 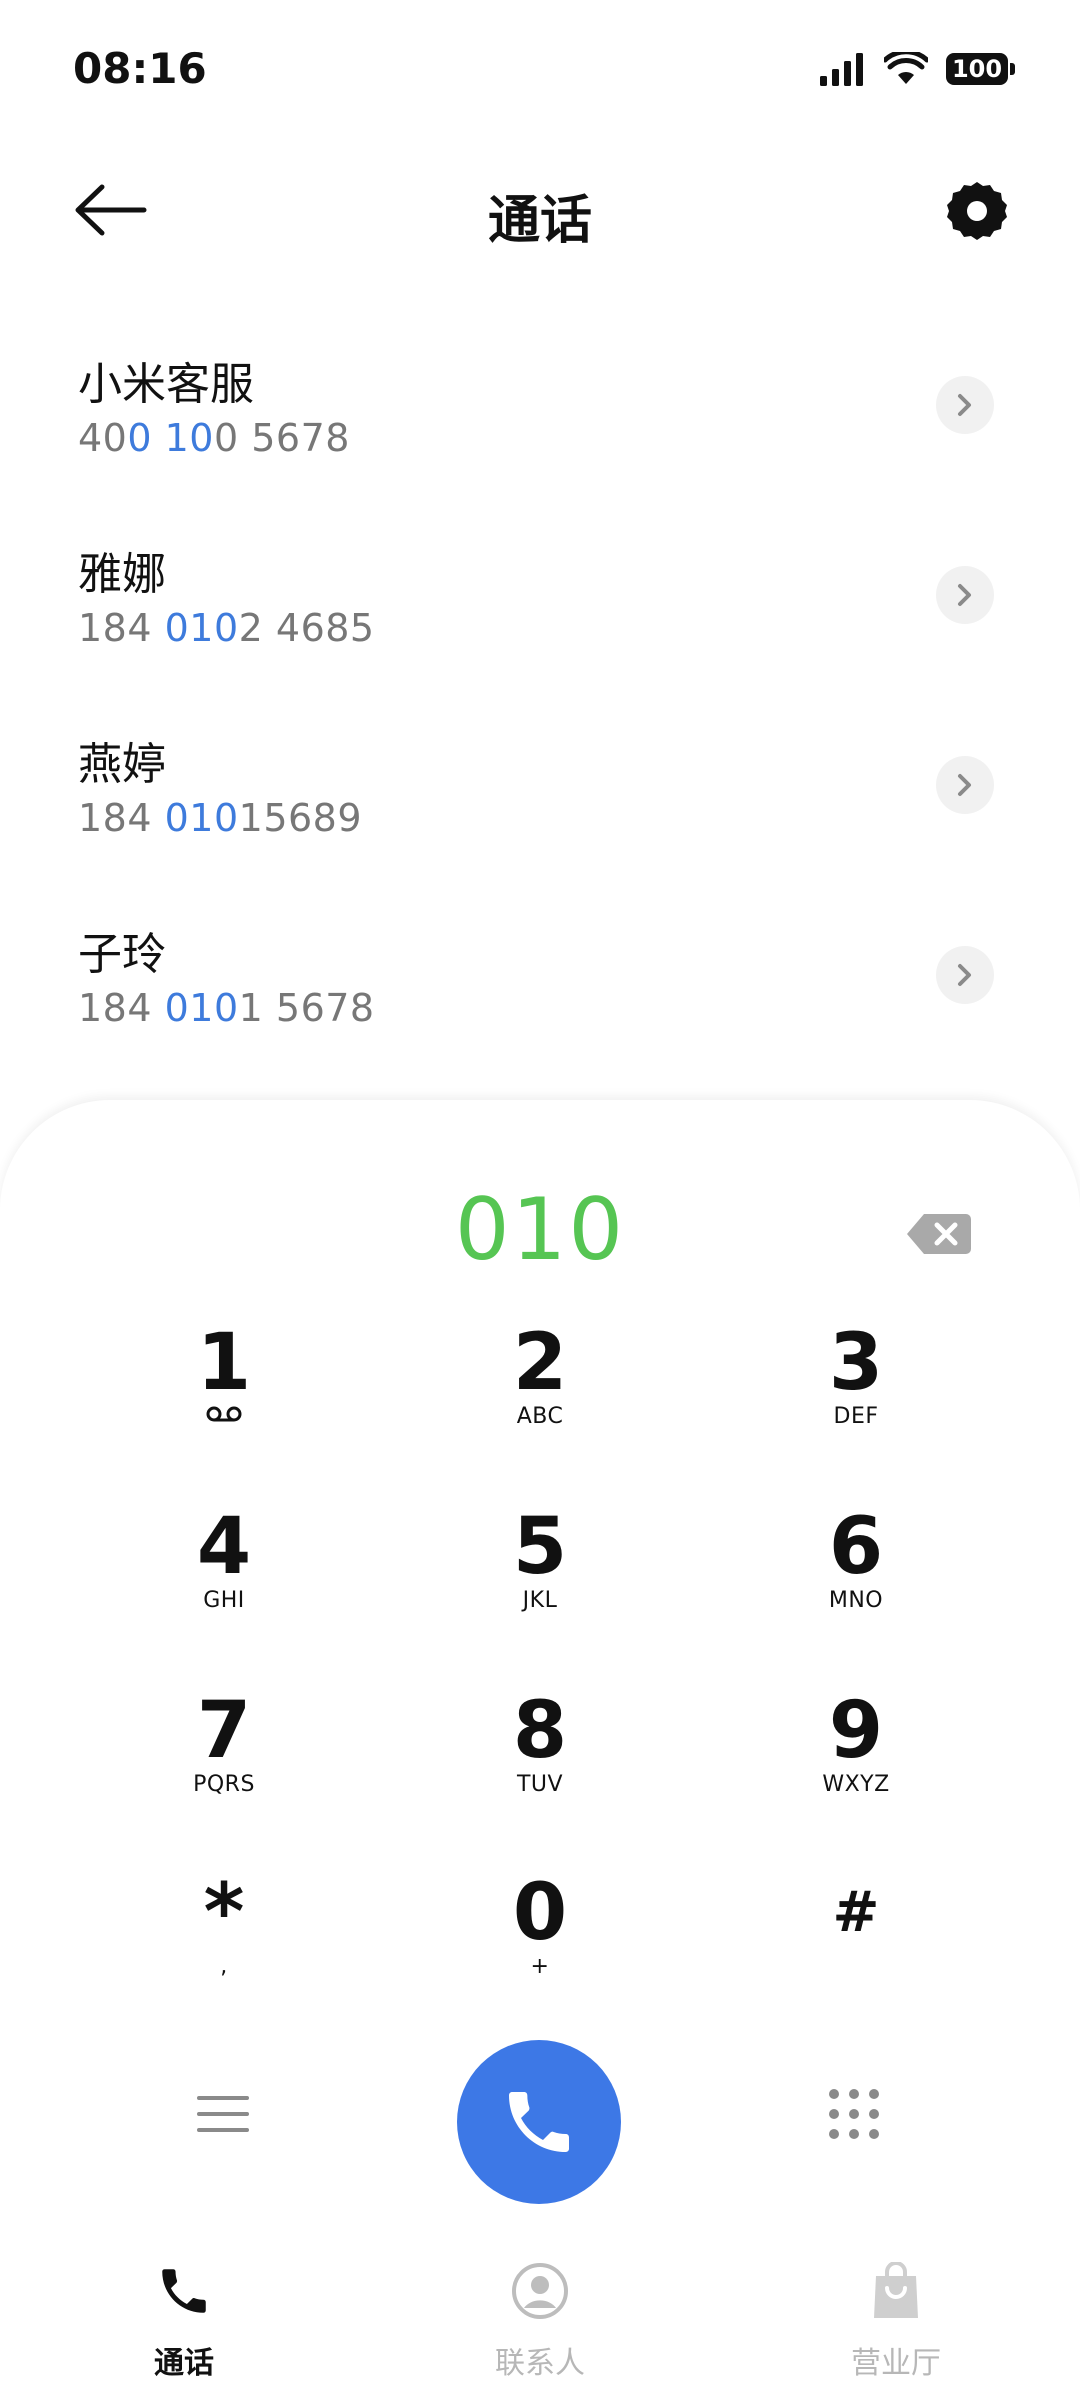 I want to click on gear-icon, so click(x=977, y=211).